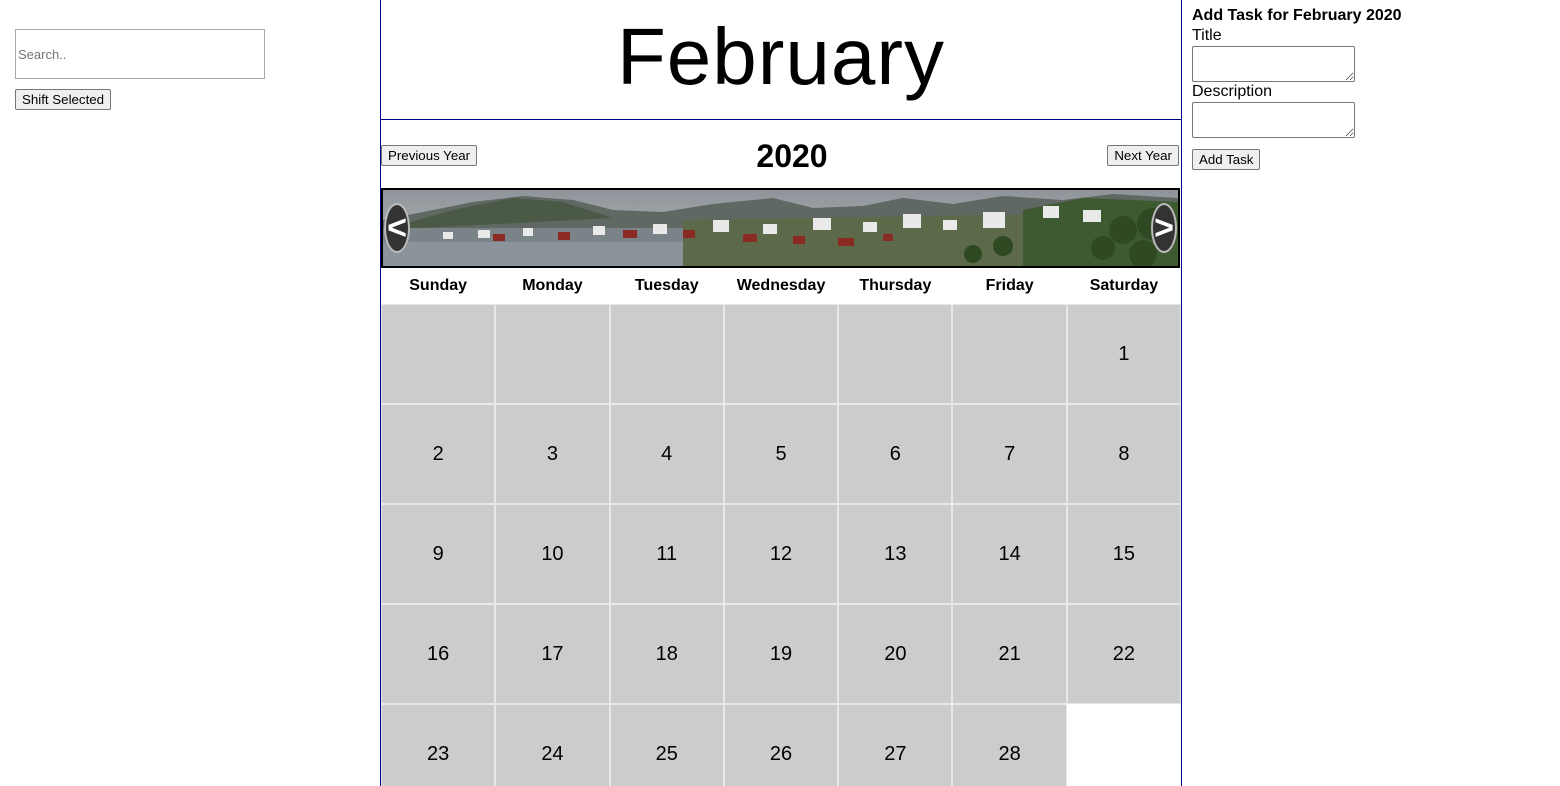 This screenshot has height=786, width=1560. What do you see at coordinates (1123, 454) in the screenshot?
I see `day-cell: 8` at bounding box center [1123, 454].